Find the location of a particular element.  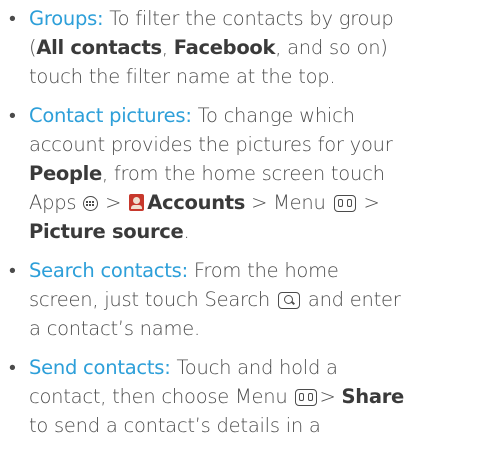

tip-line: screen, just touch Search and enter is located at coordinates (256, 299).